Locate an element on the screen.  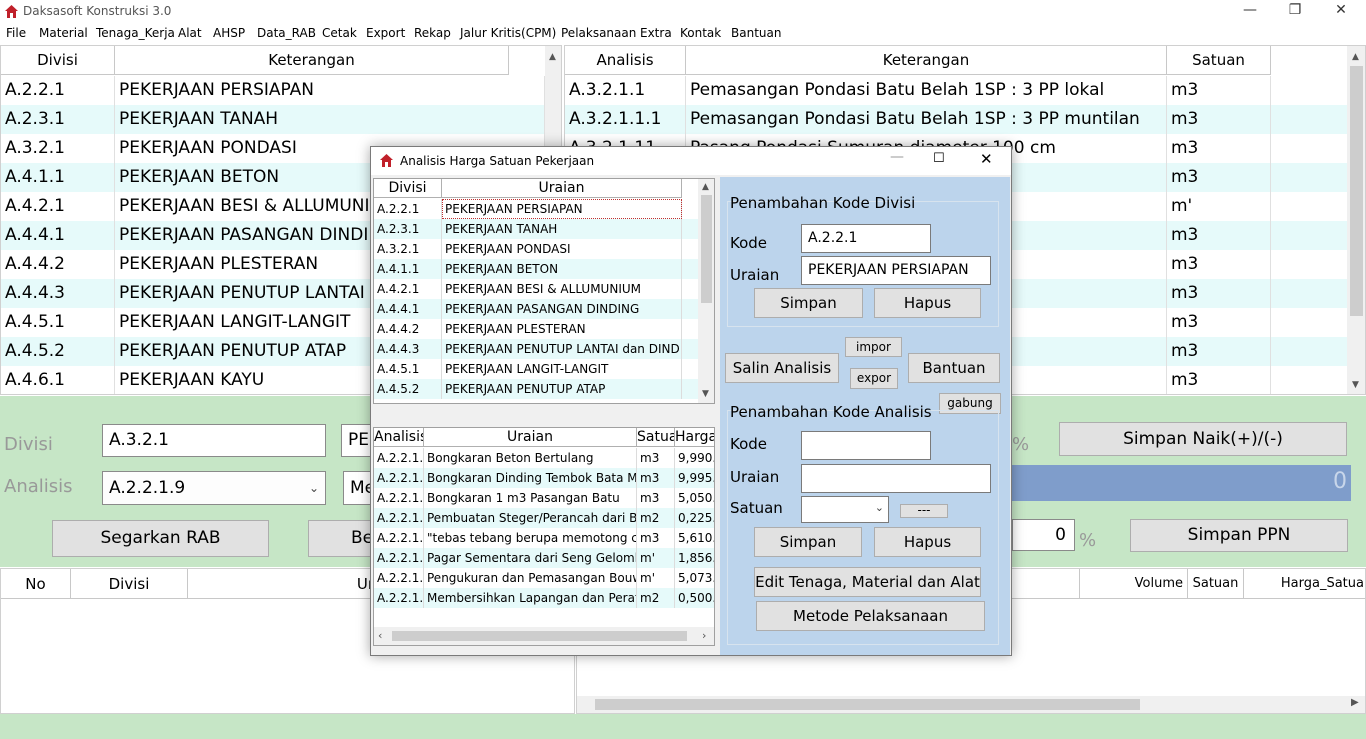
simpan-ppn-button: Simpan PPN is located at coordinates (1239, 535).